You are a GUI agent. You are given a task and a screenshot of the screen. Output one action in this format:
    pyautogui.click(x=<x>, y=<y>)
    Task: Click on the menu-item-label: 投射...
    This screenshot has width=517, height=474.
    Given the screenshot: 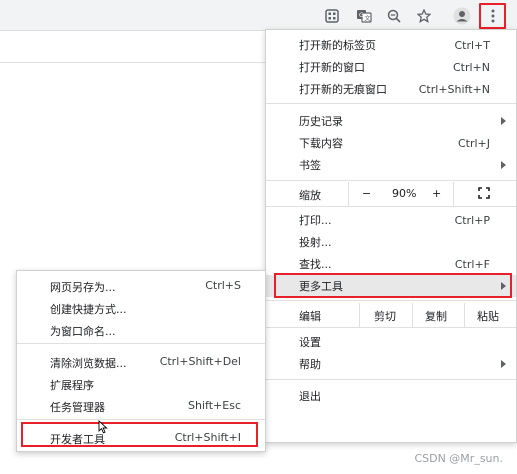 What is the action you would take?
    pyautogui.click(x=315, y=242)
    